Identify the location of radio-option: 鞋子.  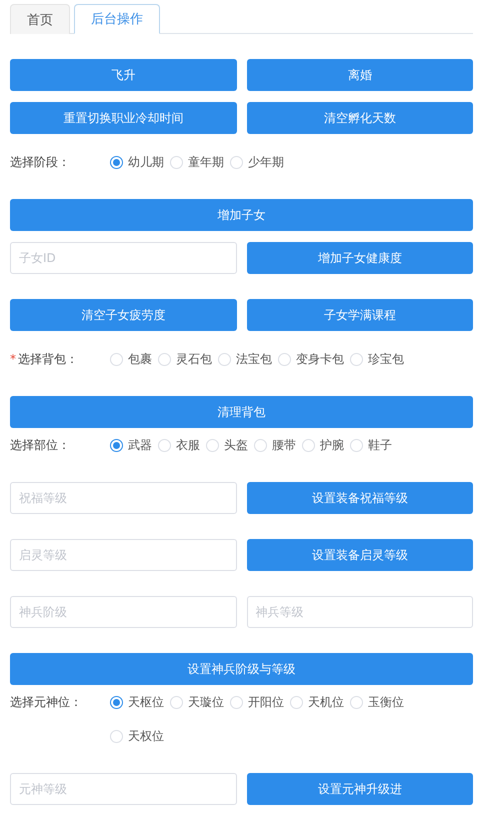
(371, 445).